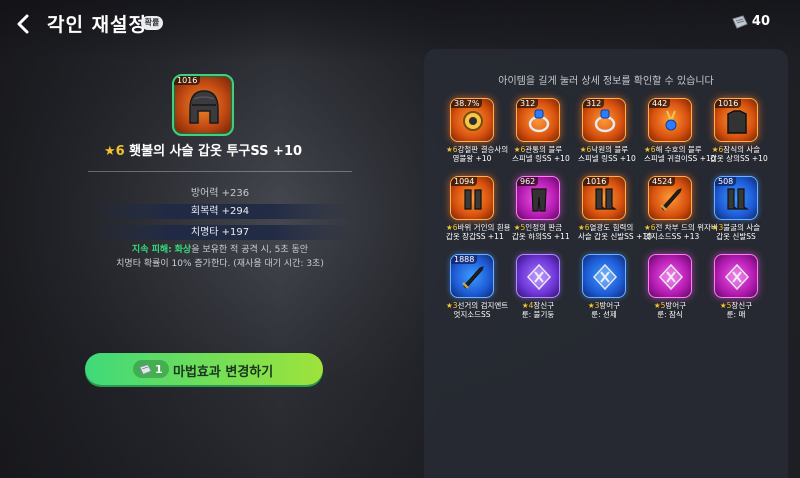 The width and height of the screenshot is (800, 478). Describe the element at coordinates (483, 305) in the screenshot. I see `item-name-line-1: 선거의 검지엔트` at that location.